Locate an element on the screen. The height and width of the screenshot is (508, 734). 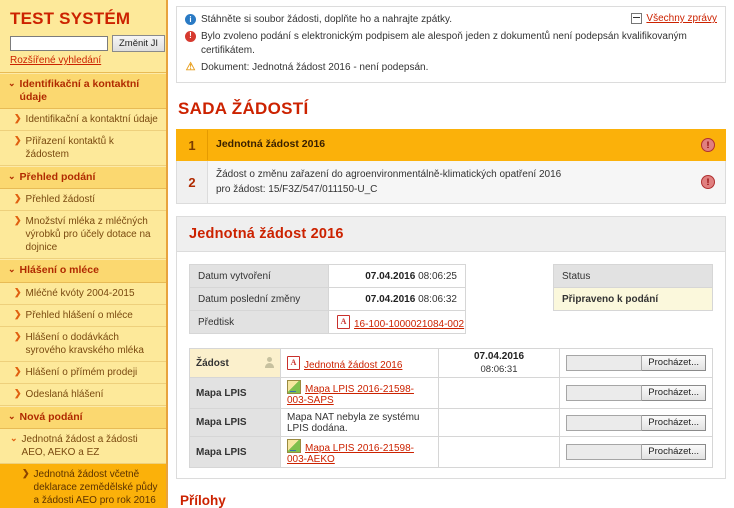
sidebar-item-ml-n-kv-ty-2004-2015: ❯ Mléčné kvóty 2004-2015 is located at coordinates (83, 293).